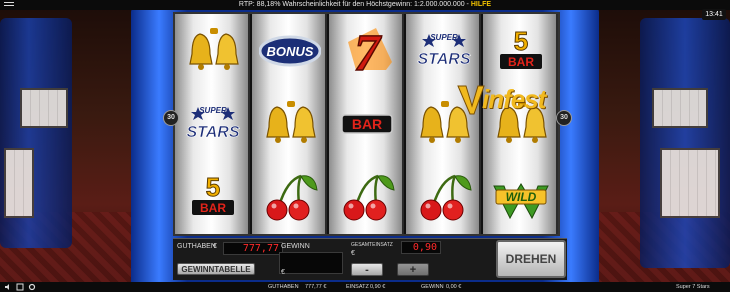 This screenshot has width=730, height=292. I want to click on bottom-credit-label: GUTHABEN, so click(283, 287).